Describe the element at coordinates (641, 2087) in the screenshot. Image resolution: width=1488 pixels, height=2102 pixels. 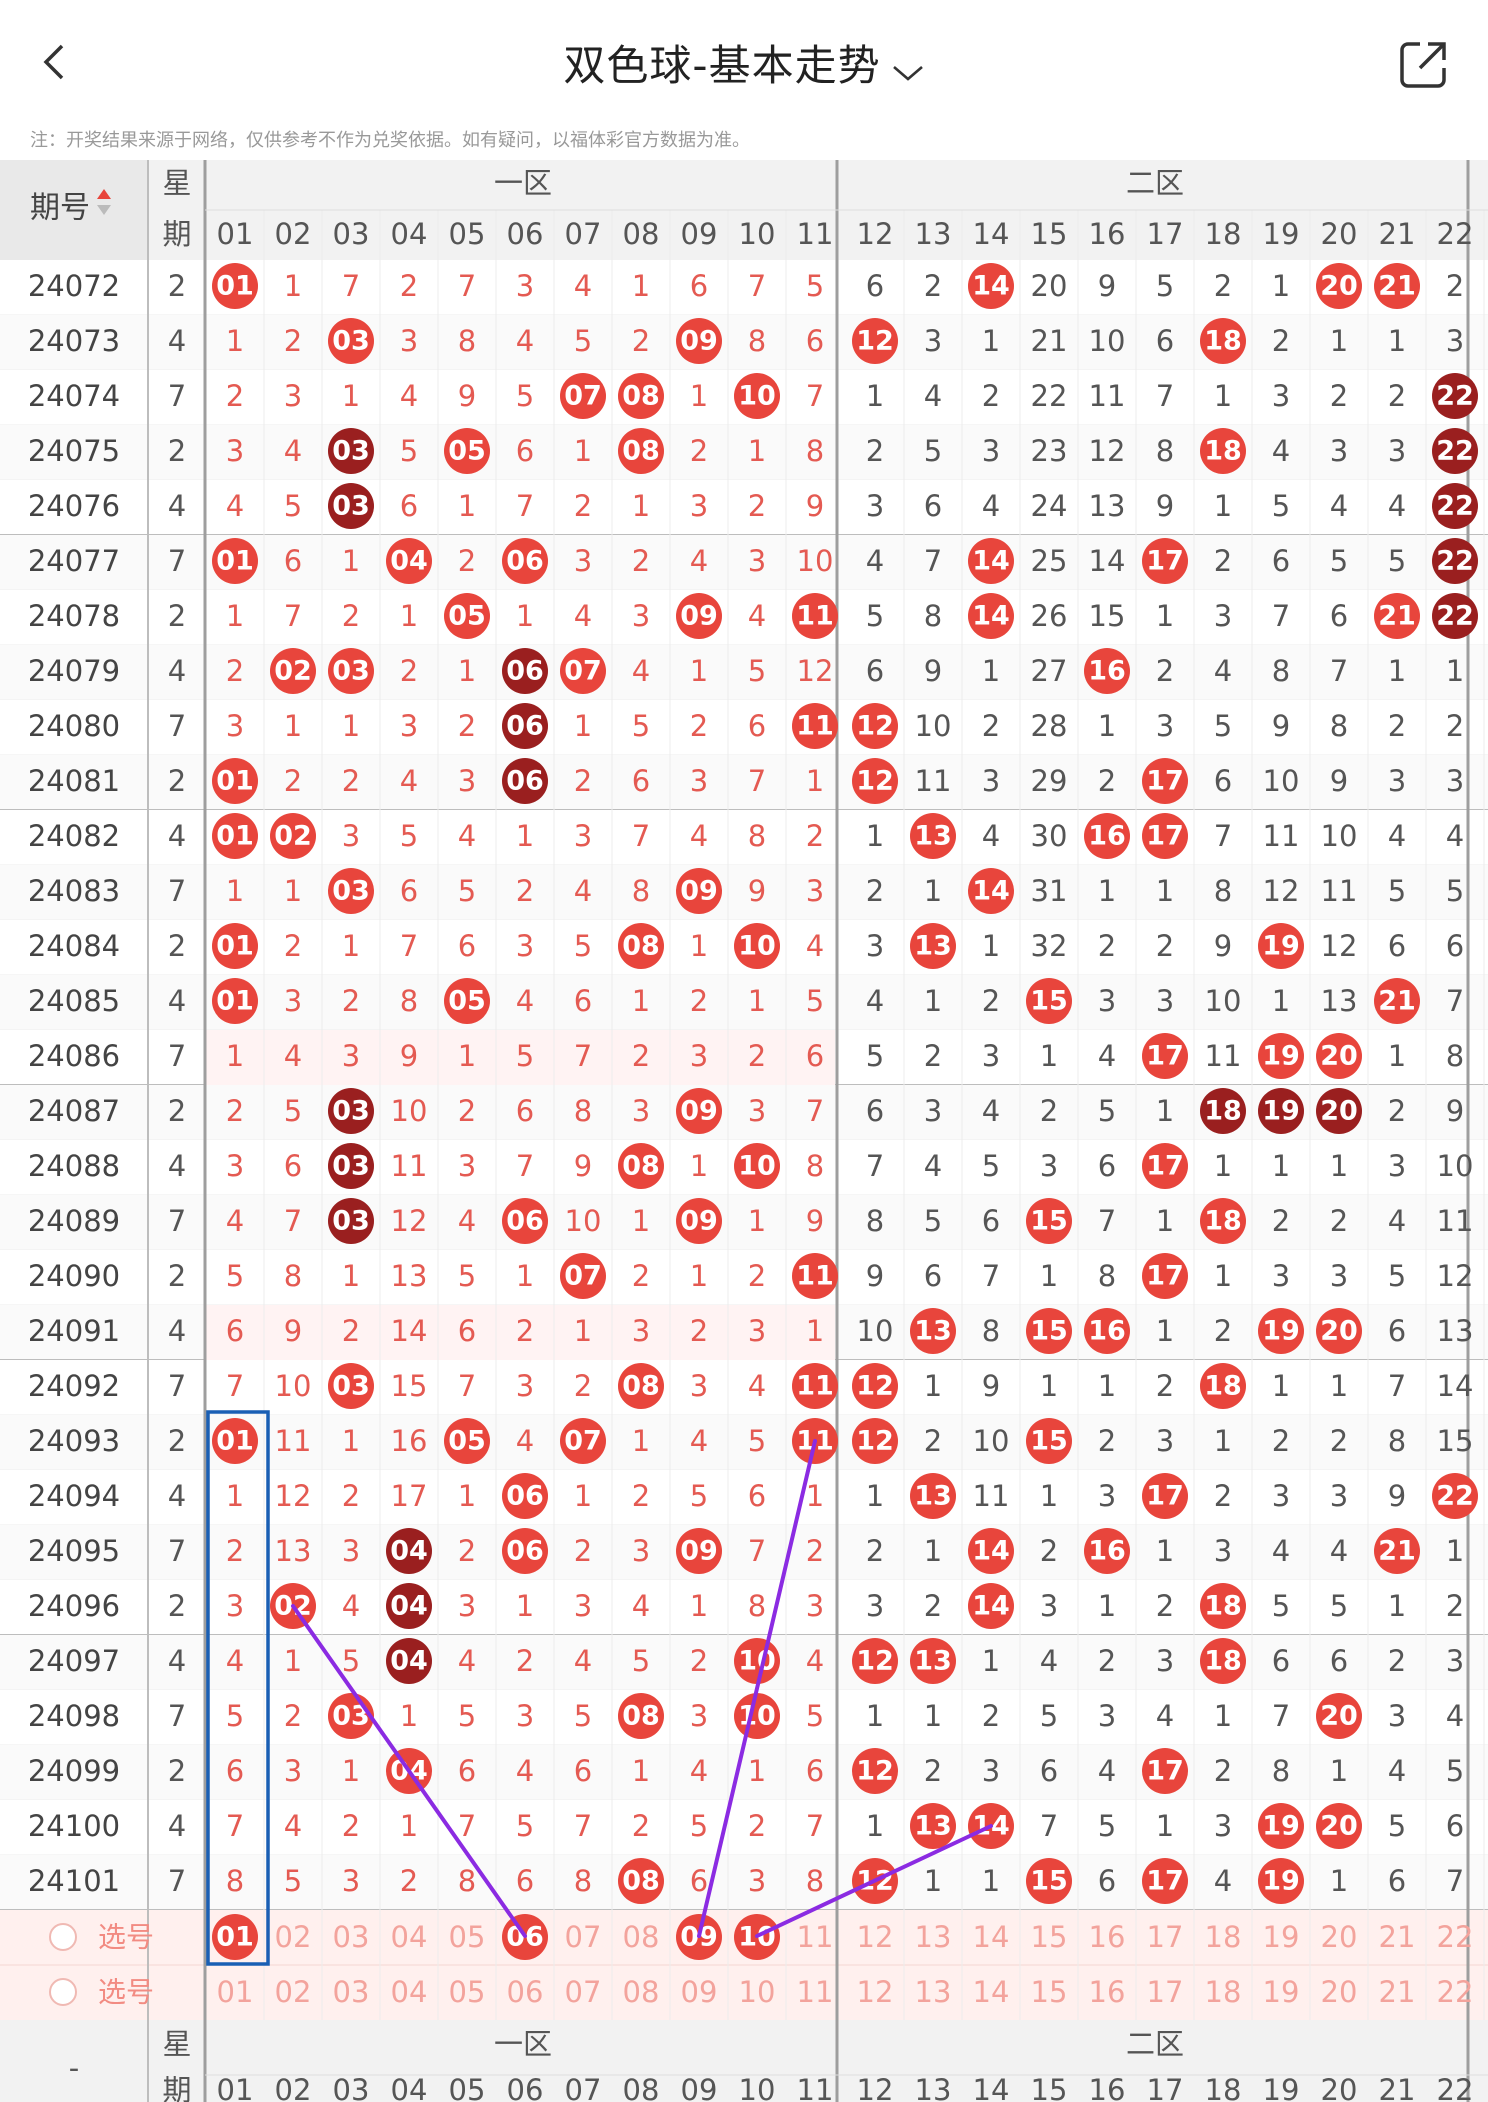
I see `footer-number-col: 08` at that location.